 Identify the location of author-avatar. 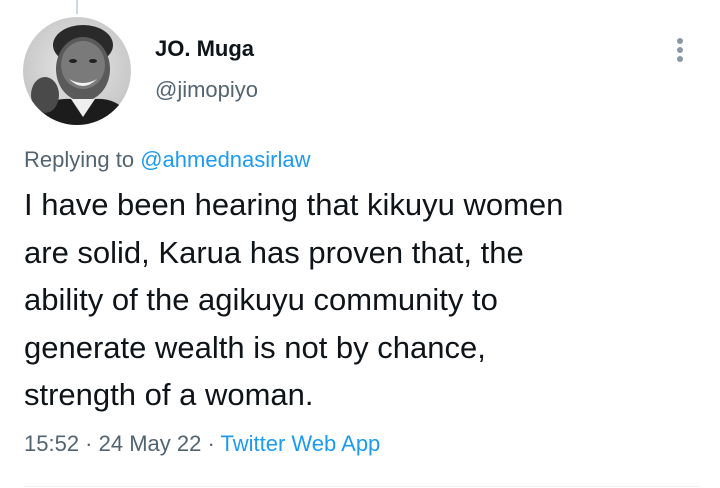
(77, 71).